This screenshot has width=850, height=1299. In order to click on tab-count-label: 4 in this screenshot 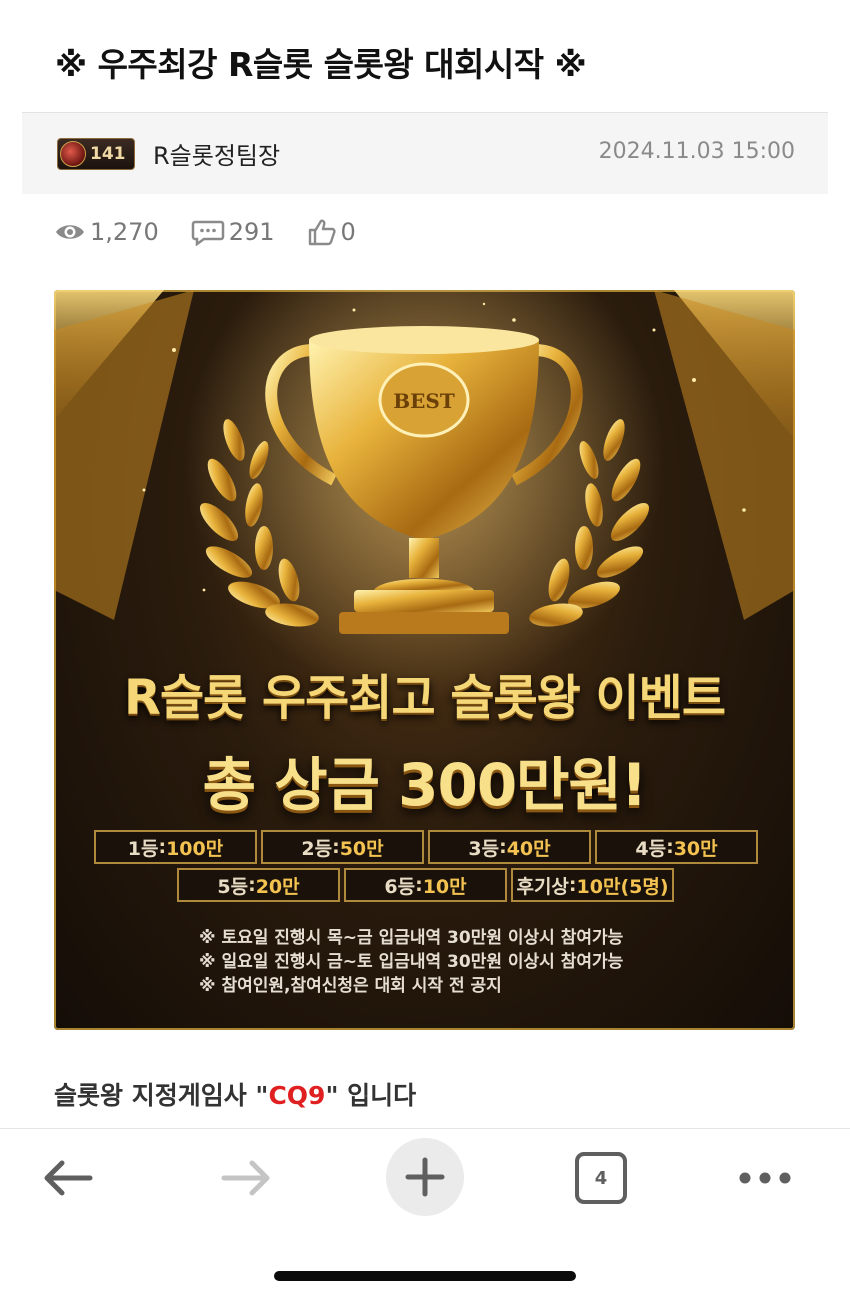, I will do `click(601, 1178)`.